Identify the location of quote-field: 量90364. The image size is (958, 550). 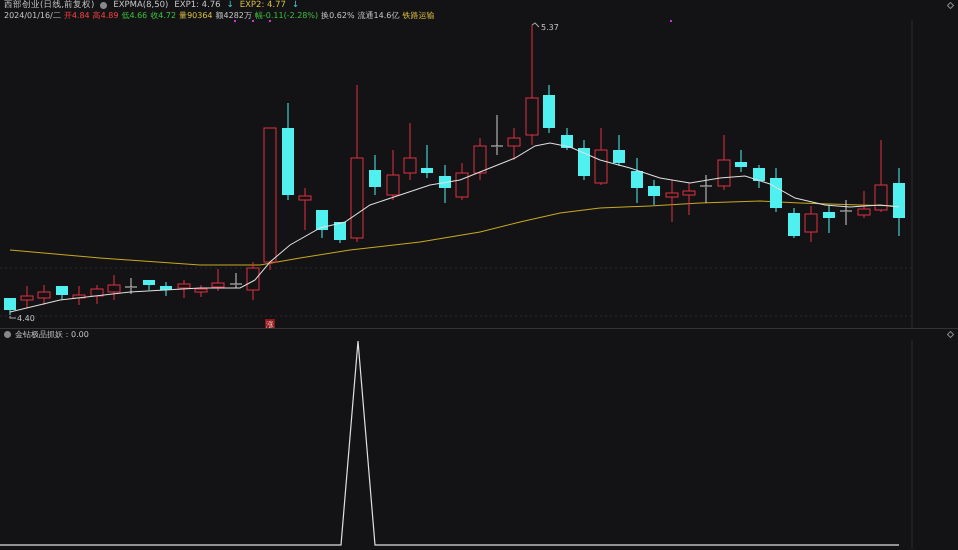
(196, 15).